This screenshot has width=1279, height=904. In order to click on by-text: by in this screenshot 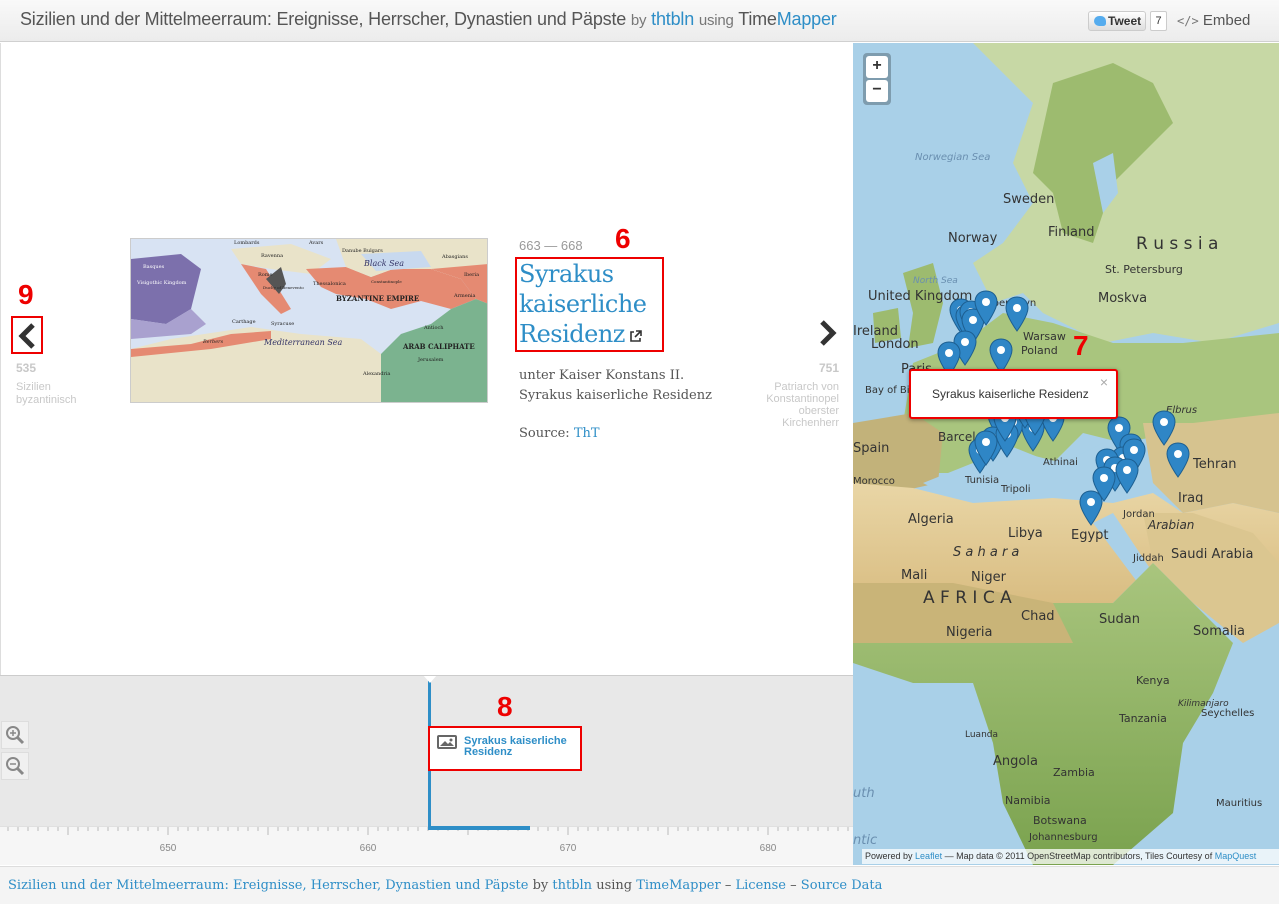, I will do `click(638, 20)`.